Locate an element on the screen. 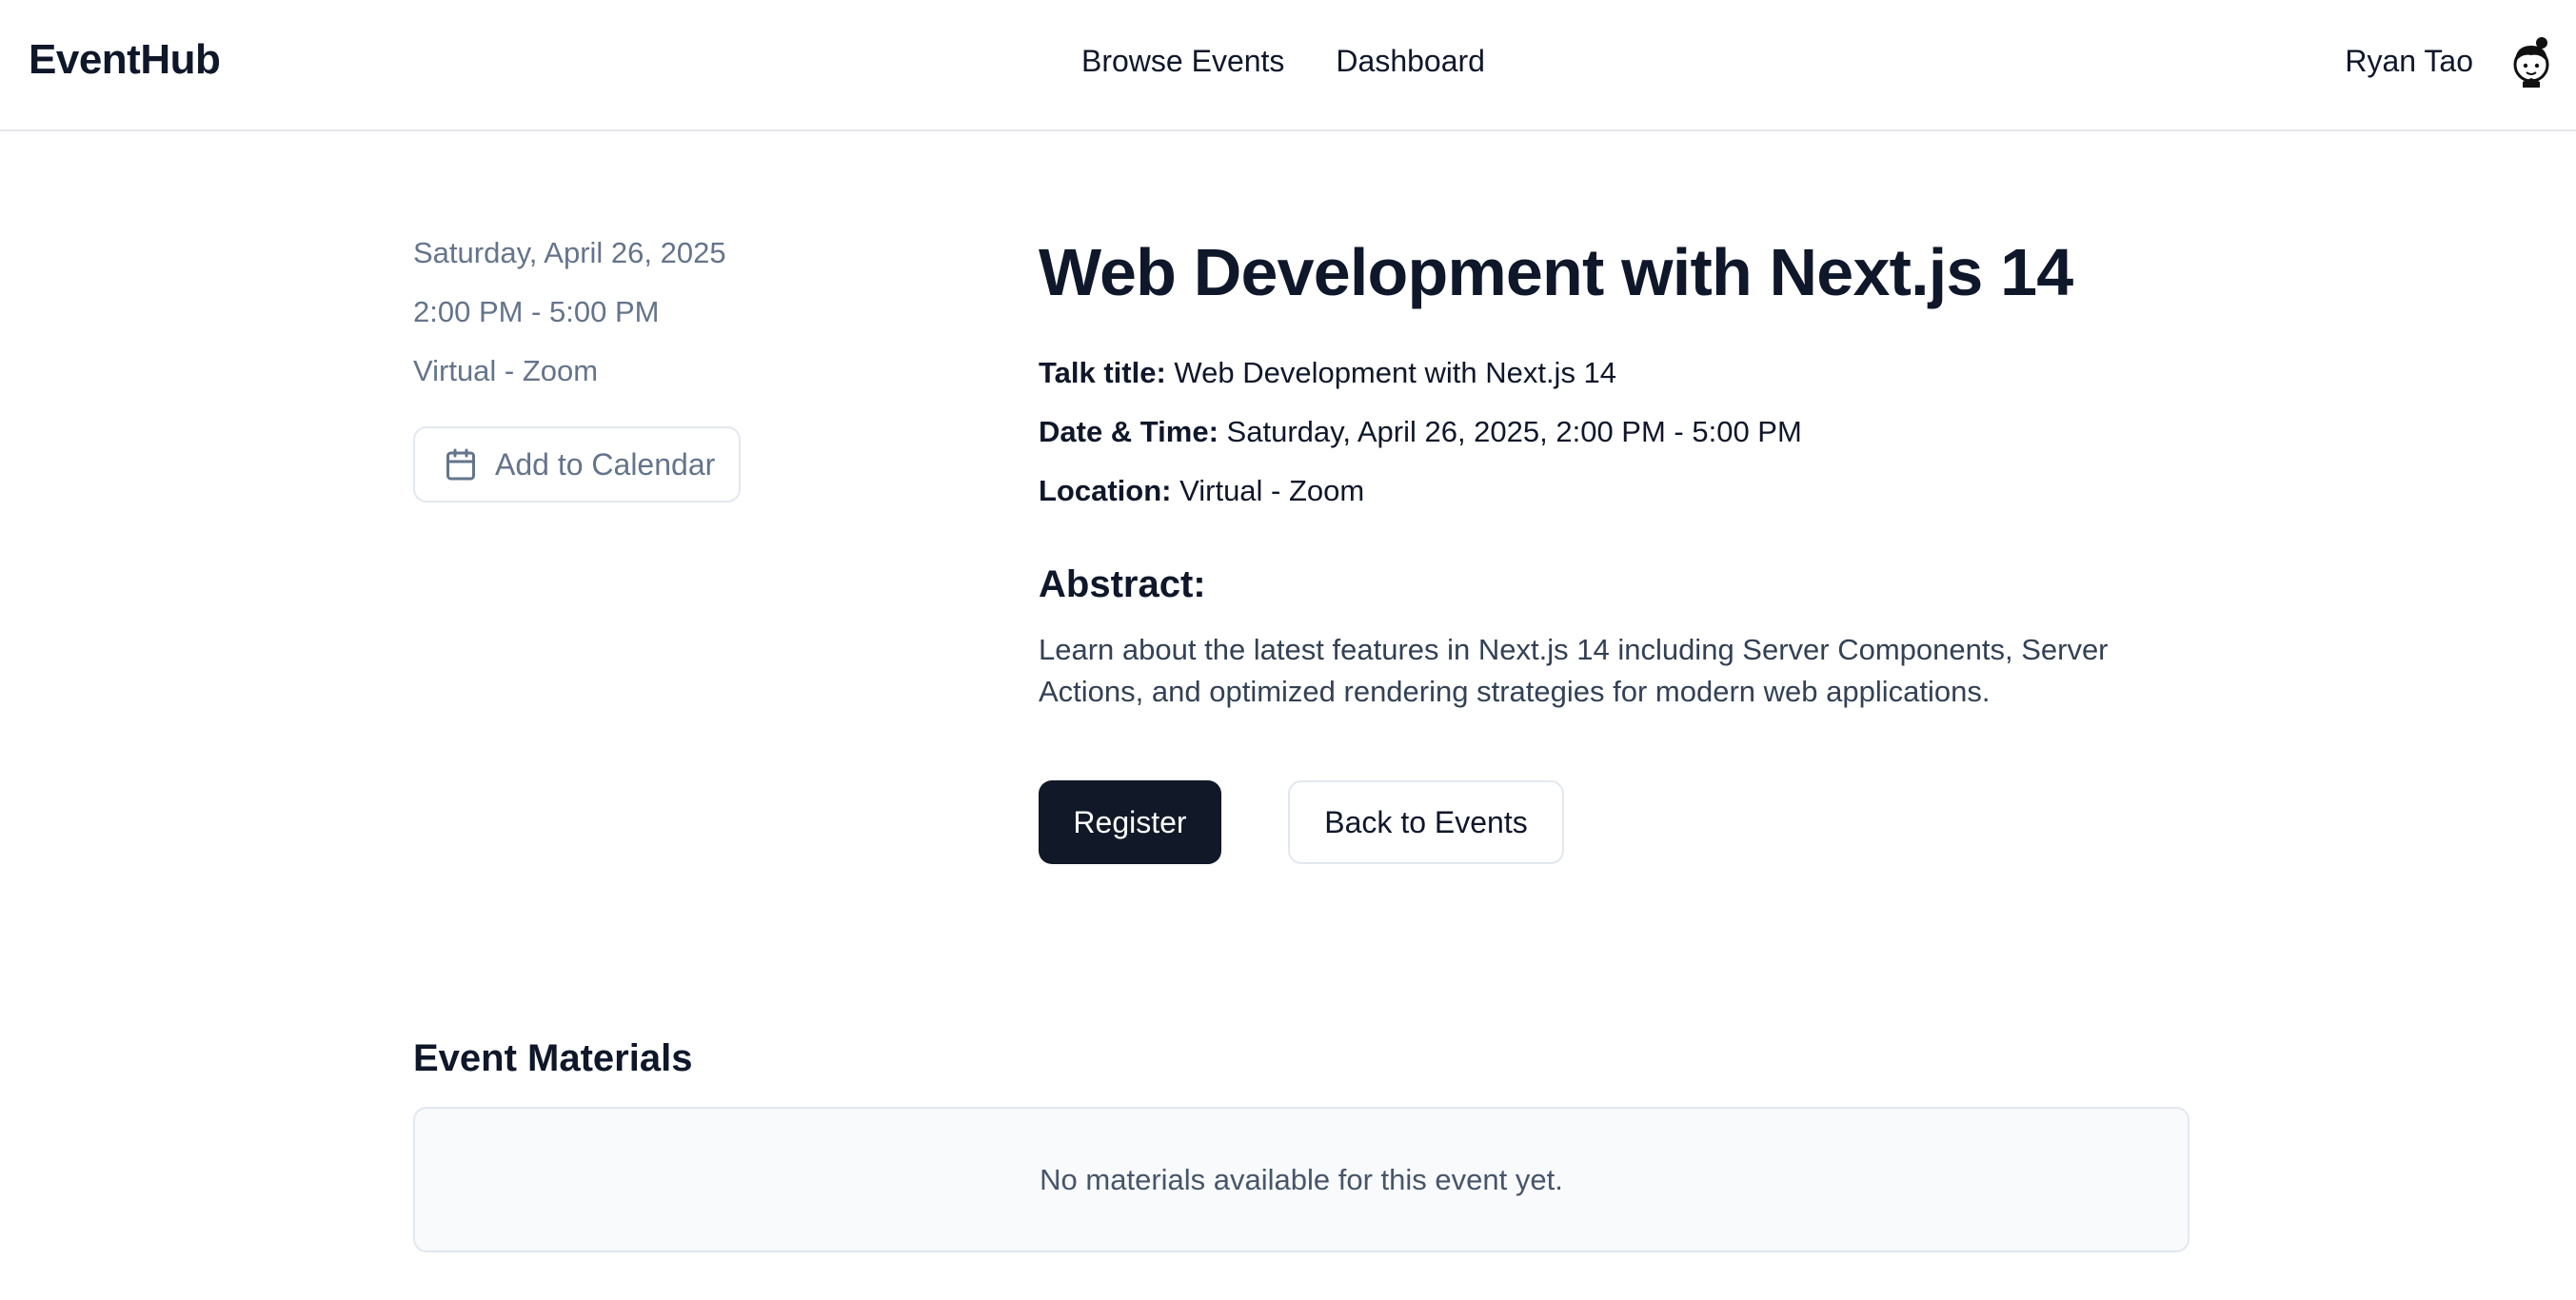  app-logo: EventHub is located at coordinates (125, 60).